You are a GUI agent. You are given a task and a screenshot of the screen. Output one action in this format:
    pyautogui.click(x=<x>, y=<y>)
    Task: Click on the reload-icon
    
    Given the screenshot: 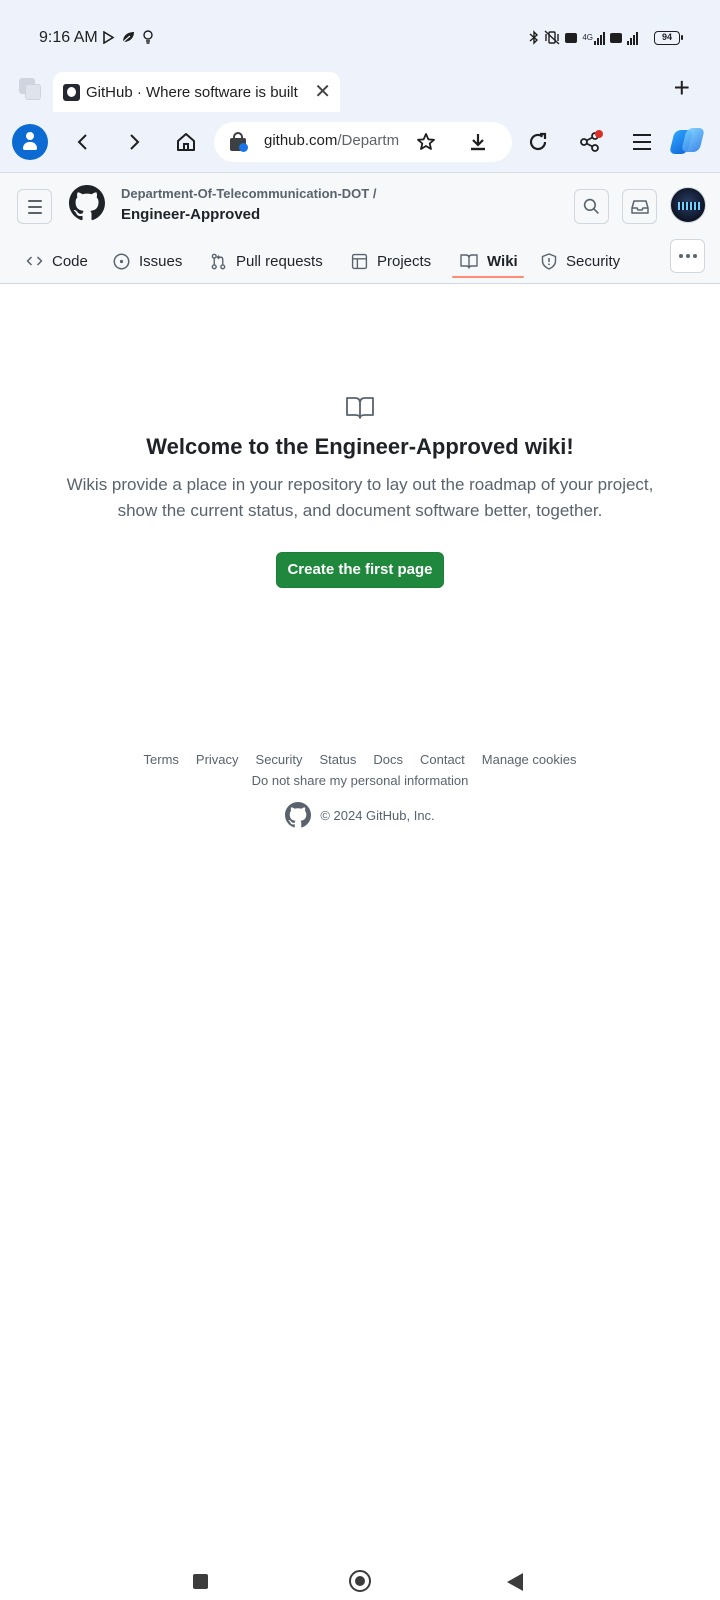 What is the action you would take?
    pyautogui.click(x=538, y=142)
    